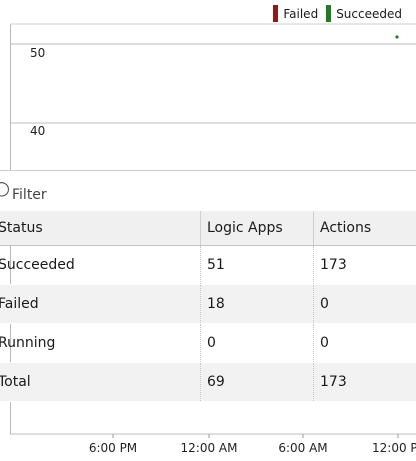 This screenshot has height=461, width=416. I want to click on x-tick-12am: 12:00 AM, so click(209, 448).